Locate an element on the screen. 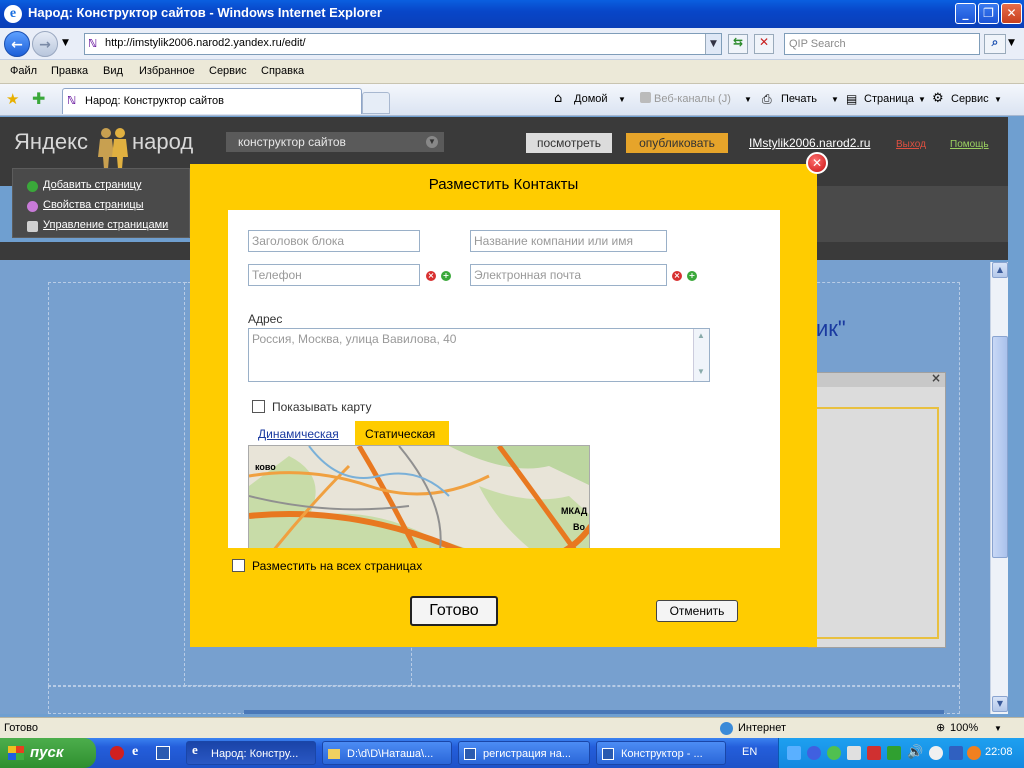 This screenshot has width=1024, height=768. page-scroll-thumb is located at coordinates (1000, 447).